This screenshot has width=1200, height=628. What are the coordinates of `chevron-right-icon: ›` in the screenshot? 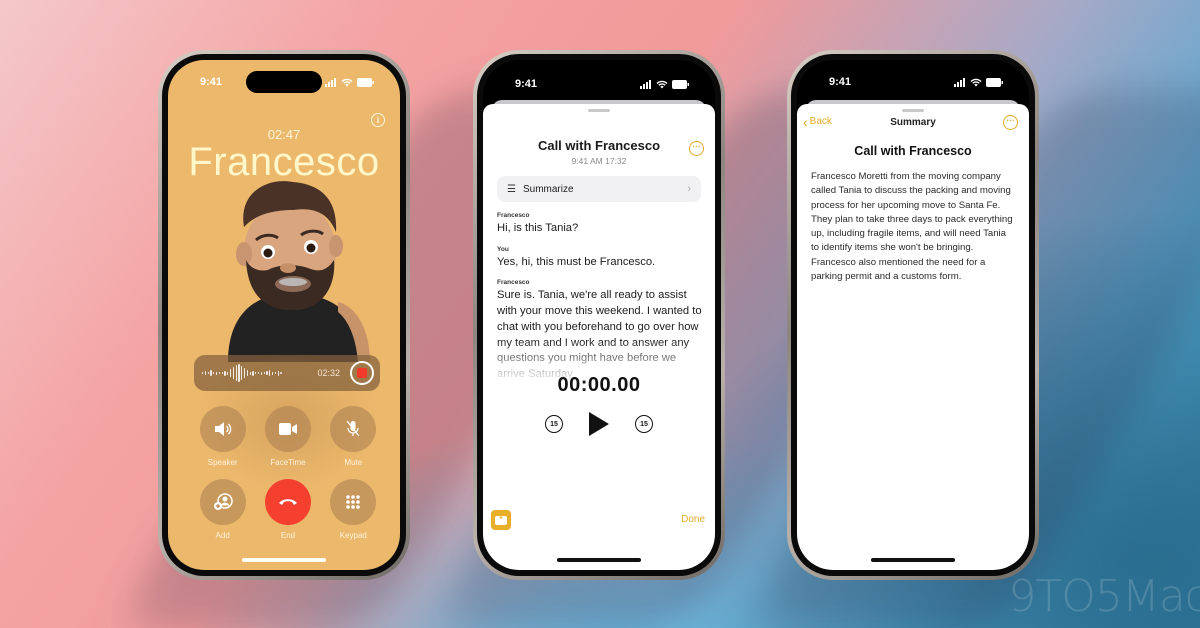 It's located at (689, 189).